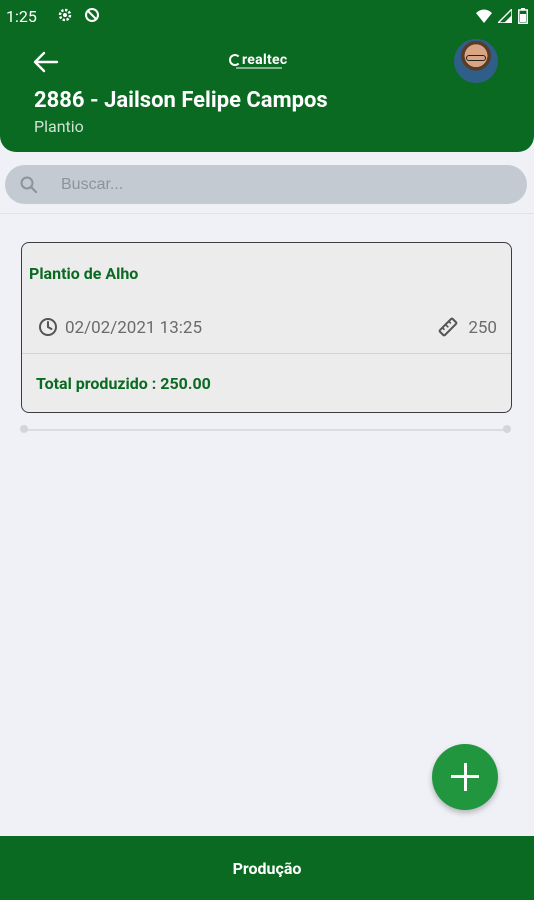  I want to click on back-arrow-icon, so click(46, 62).